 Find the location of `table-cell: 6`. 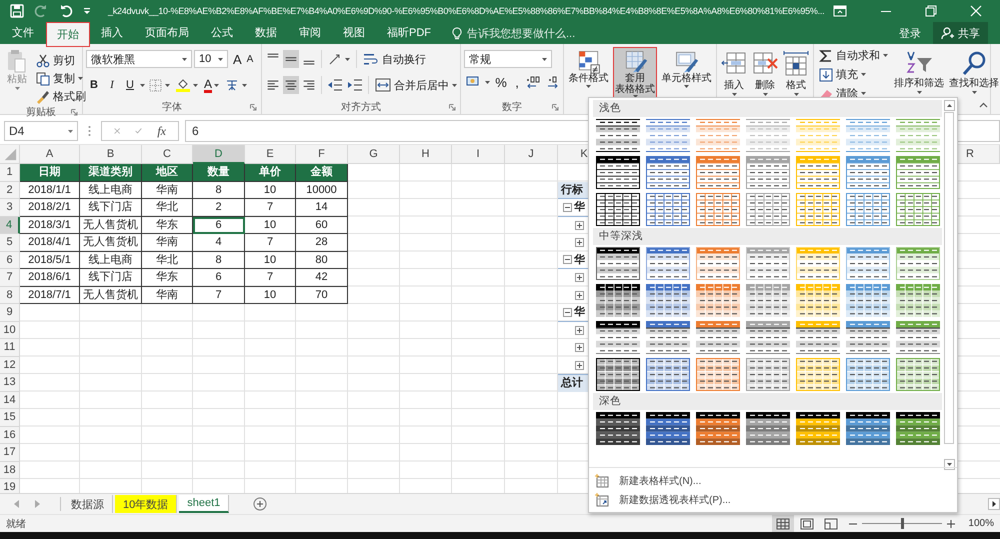

table-cell: 6 is located at coordinates (219, 277).